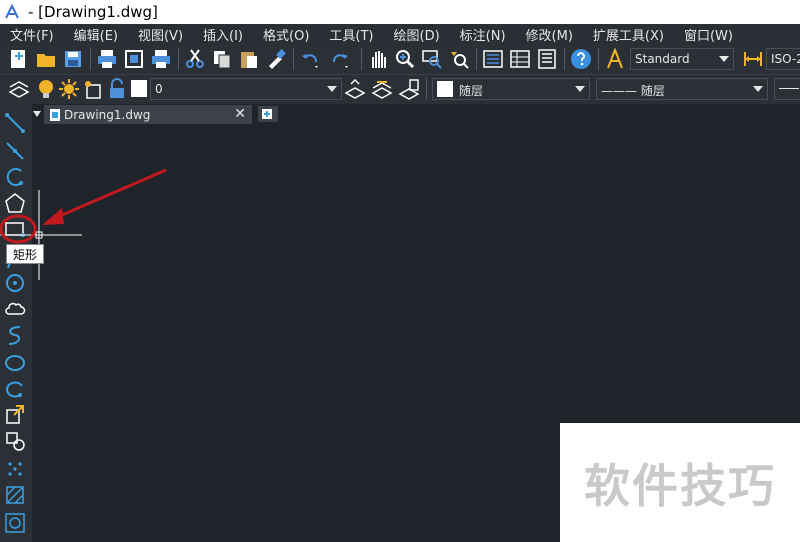 The width and height of the screenshot is (800, 542). I want to click on menu-window: 窗口(W), so click(708, 34).